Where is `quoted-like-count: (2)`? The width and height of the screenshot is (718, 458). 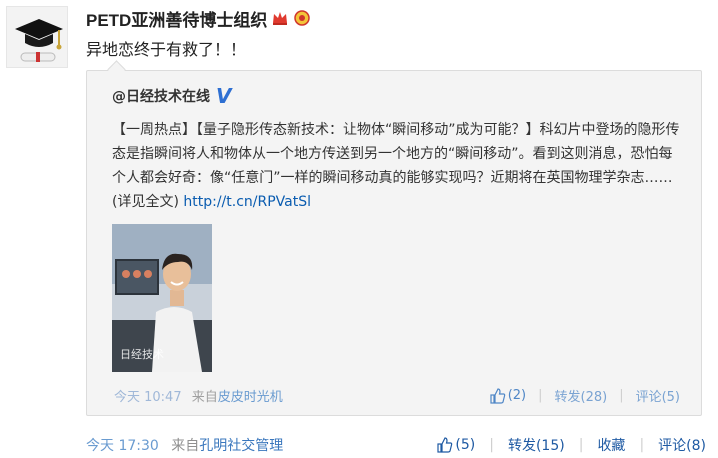
quoted-like-count: (2) is located at coordinates (517, 395).